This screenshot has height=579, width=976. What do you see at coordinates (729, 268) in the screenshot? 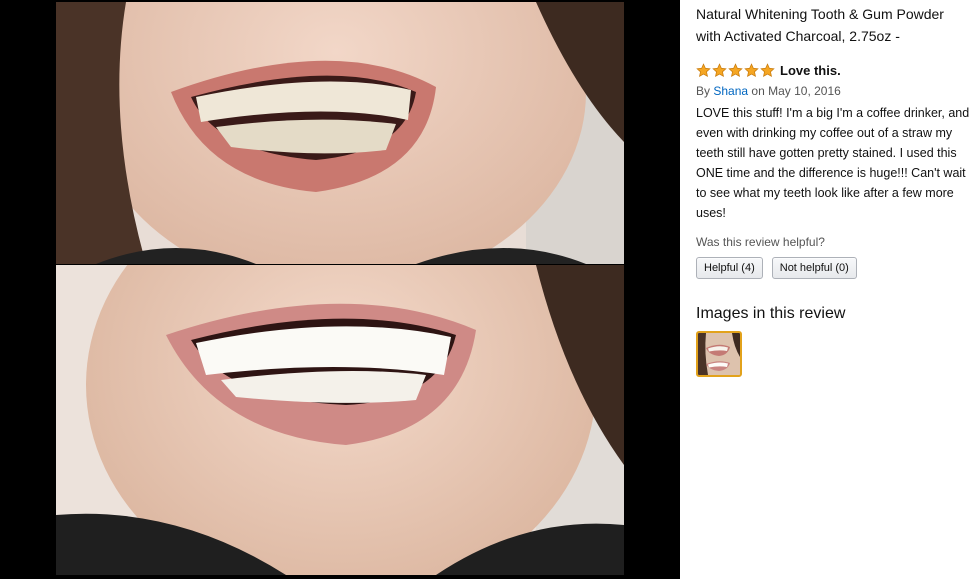
I see `helpful-button: Helpful (4)` at bounding box center [729, 268].